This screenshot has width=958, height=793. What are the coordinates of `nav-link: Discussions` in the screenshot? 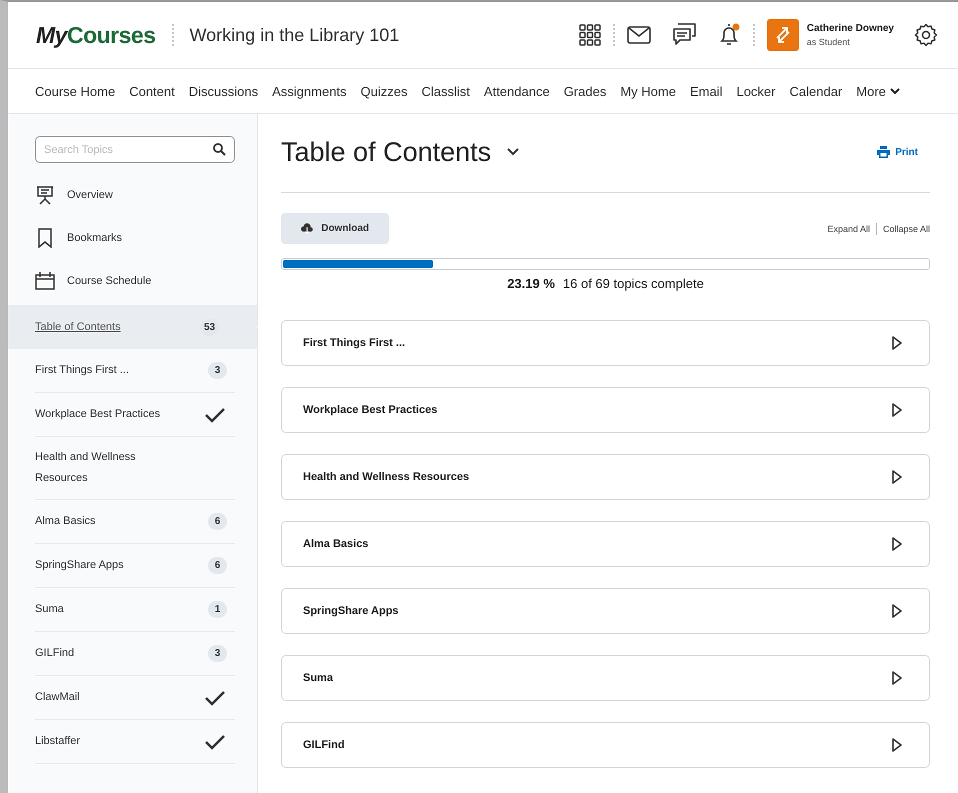 It's located at (223, 91).